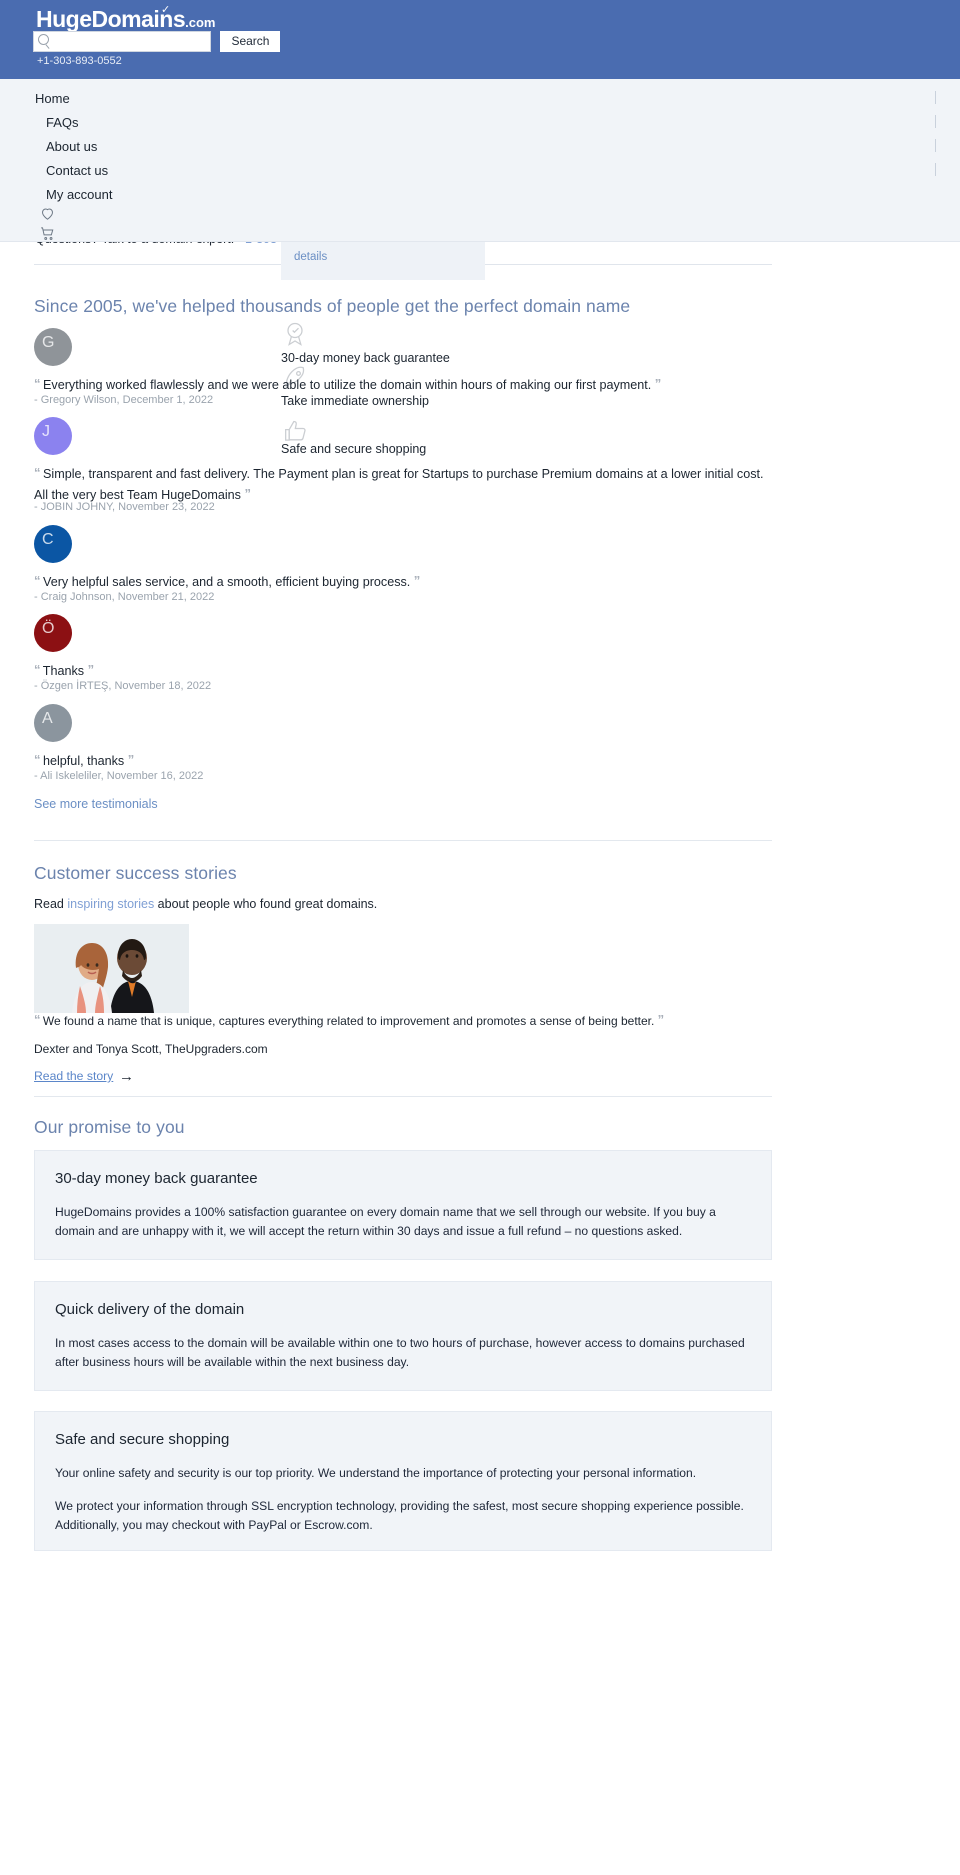  I want to click on nav-item-my-account: My account, so click(79, 194).